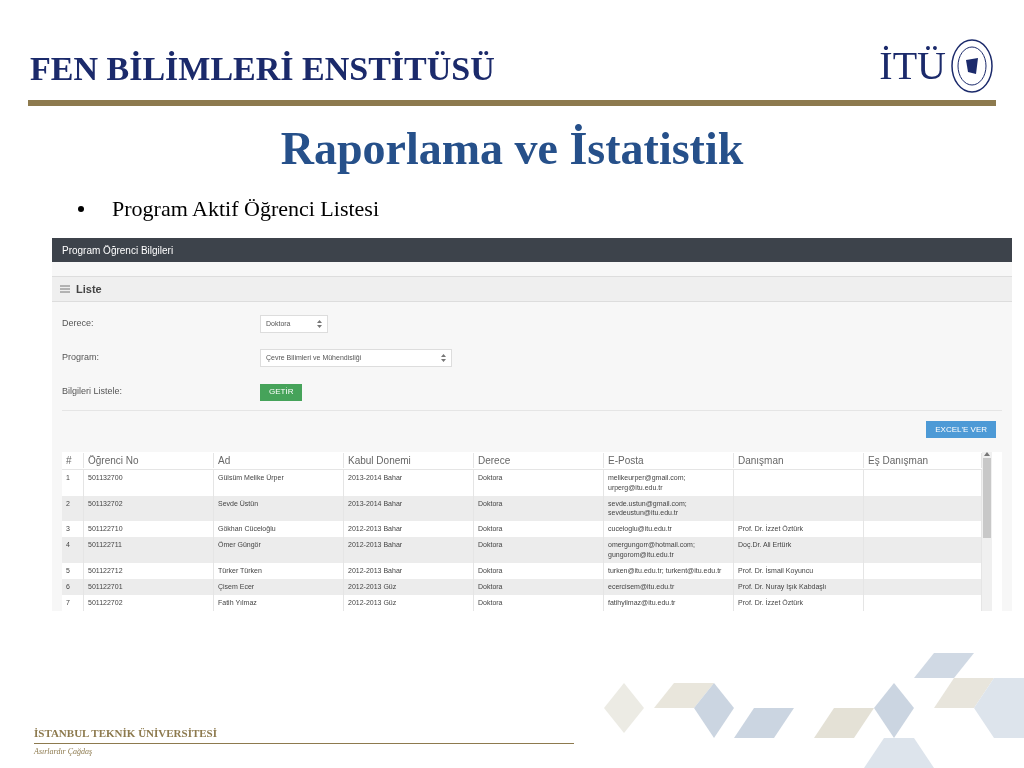  What do you see at coordinates (81, 209) in the screenshot?
I see `bullet-icon` at bounding box center [81, 209].